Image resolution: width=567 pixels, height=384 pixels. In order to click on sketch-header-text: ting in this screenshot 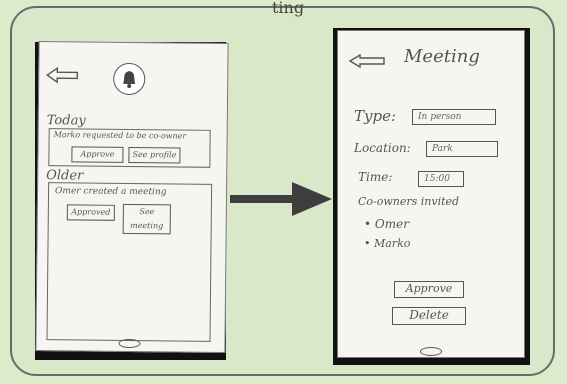, I will do `click(288, 8)`.